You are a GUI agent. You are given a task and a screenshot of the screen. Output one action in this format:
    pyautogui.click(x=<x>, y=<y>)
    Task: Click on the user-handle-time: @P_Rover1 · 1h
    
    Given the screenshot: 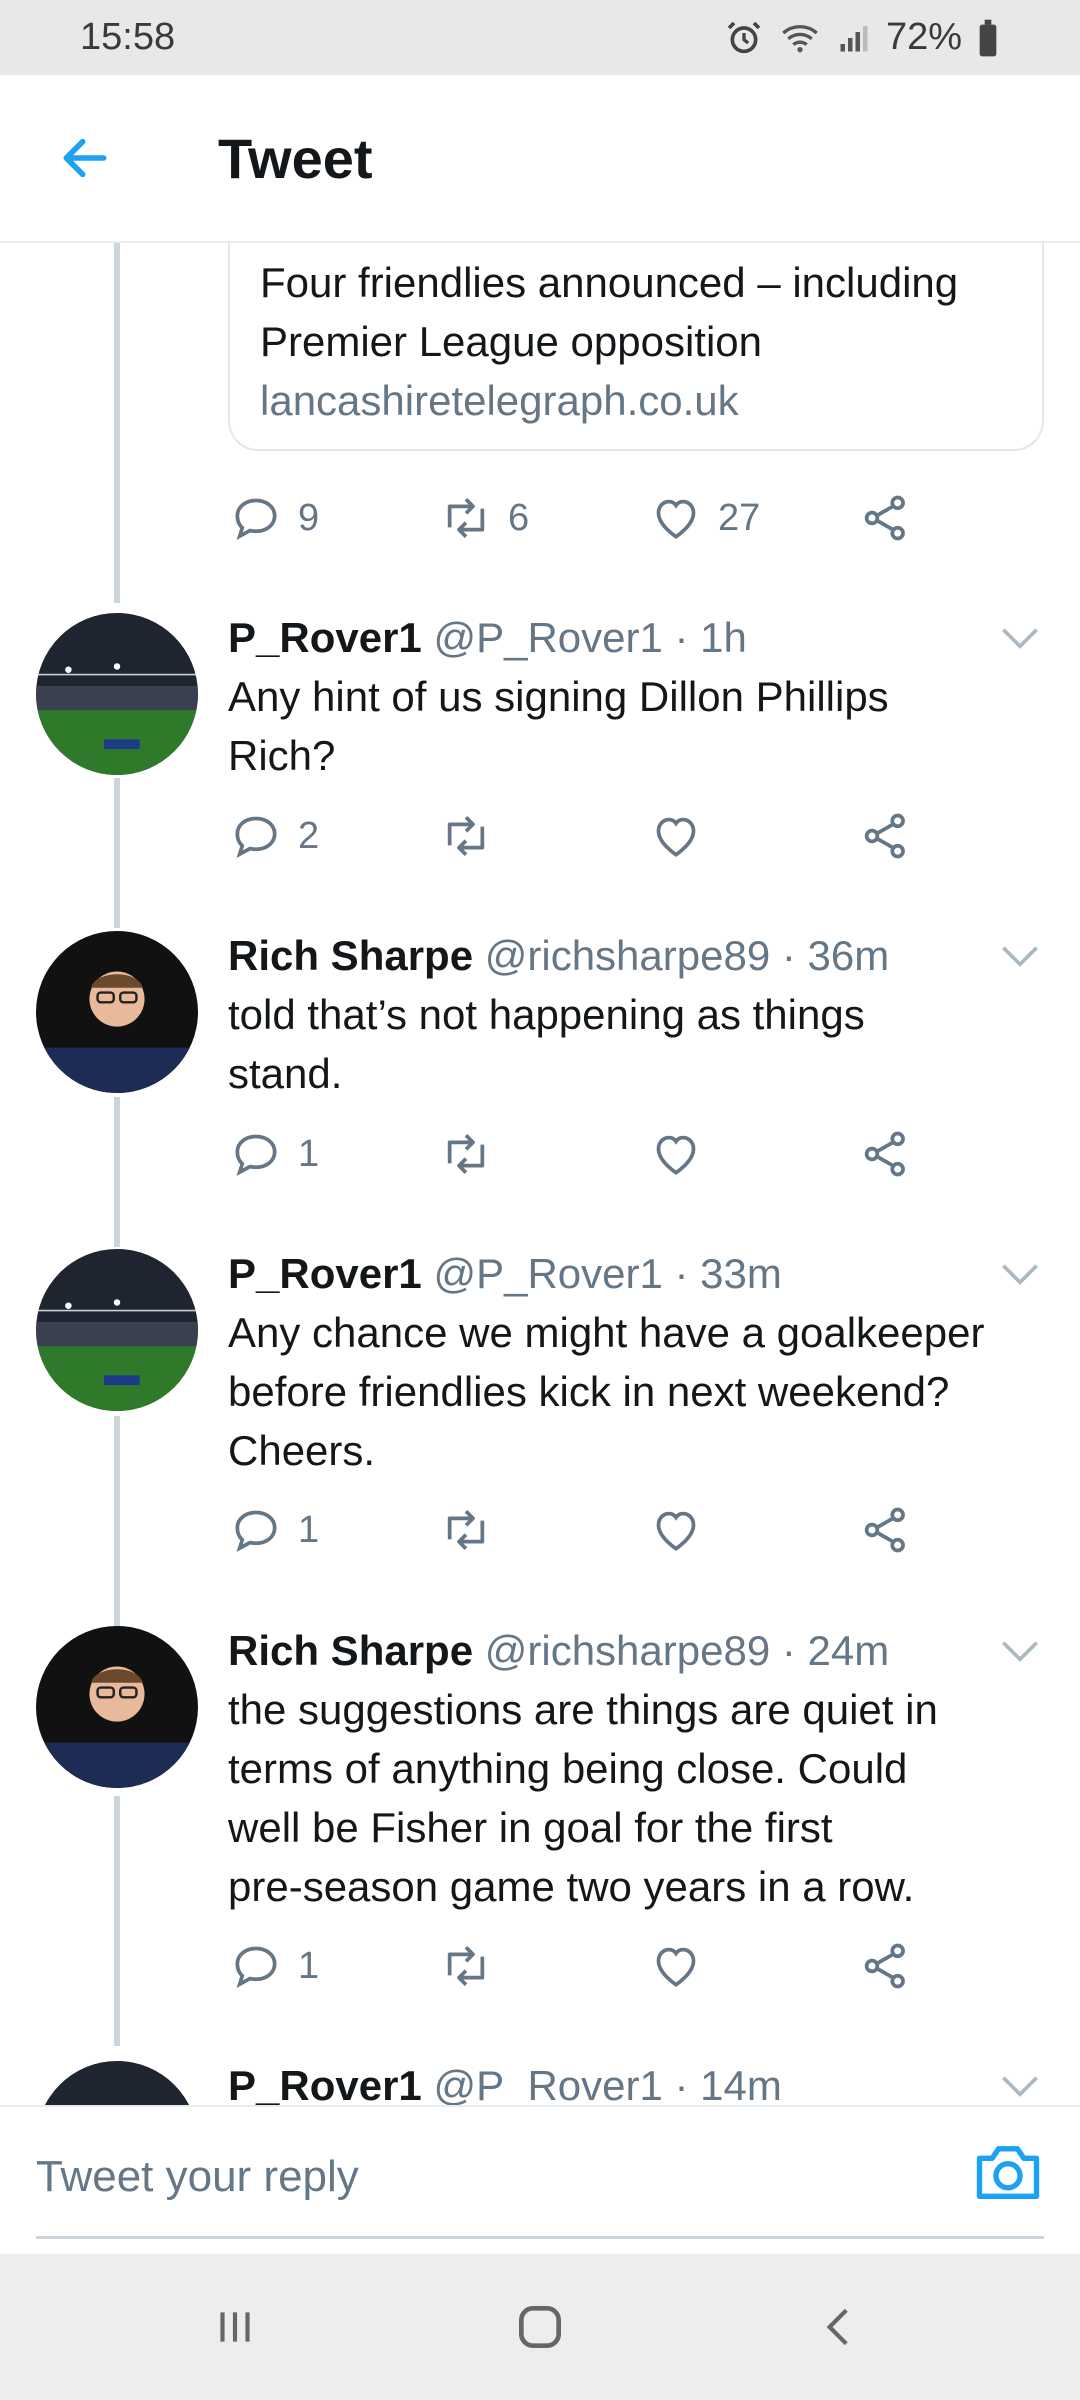 What is the action you would take?
    pyautogui.click(x=590, y=637)
    